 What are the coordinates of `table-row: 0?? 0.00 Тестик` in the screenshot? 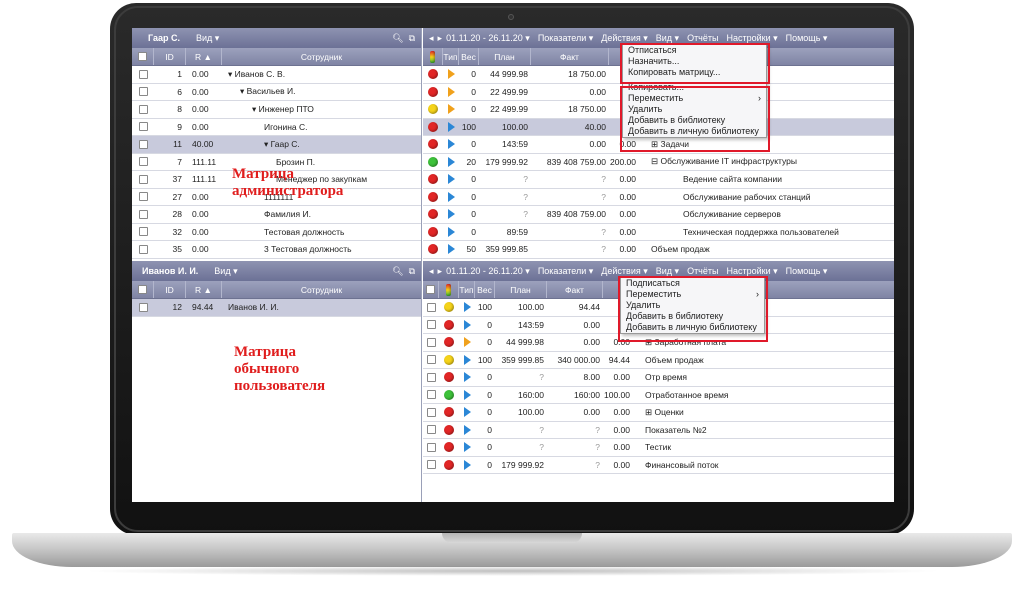 It's located at (658, 448).